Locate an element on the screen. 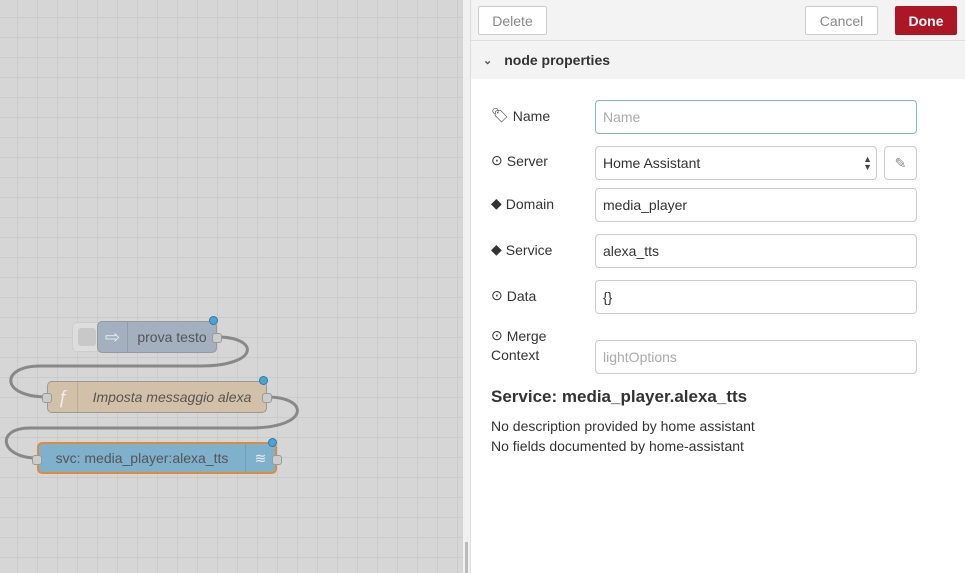 The image size is (965, 573). service-label: ◆ Service is located at coordinates (522, 249).